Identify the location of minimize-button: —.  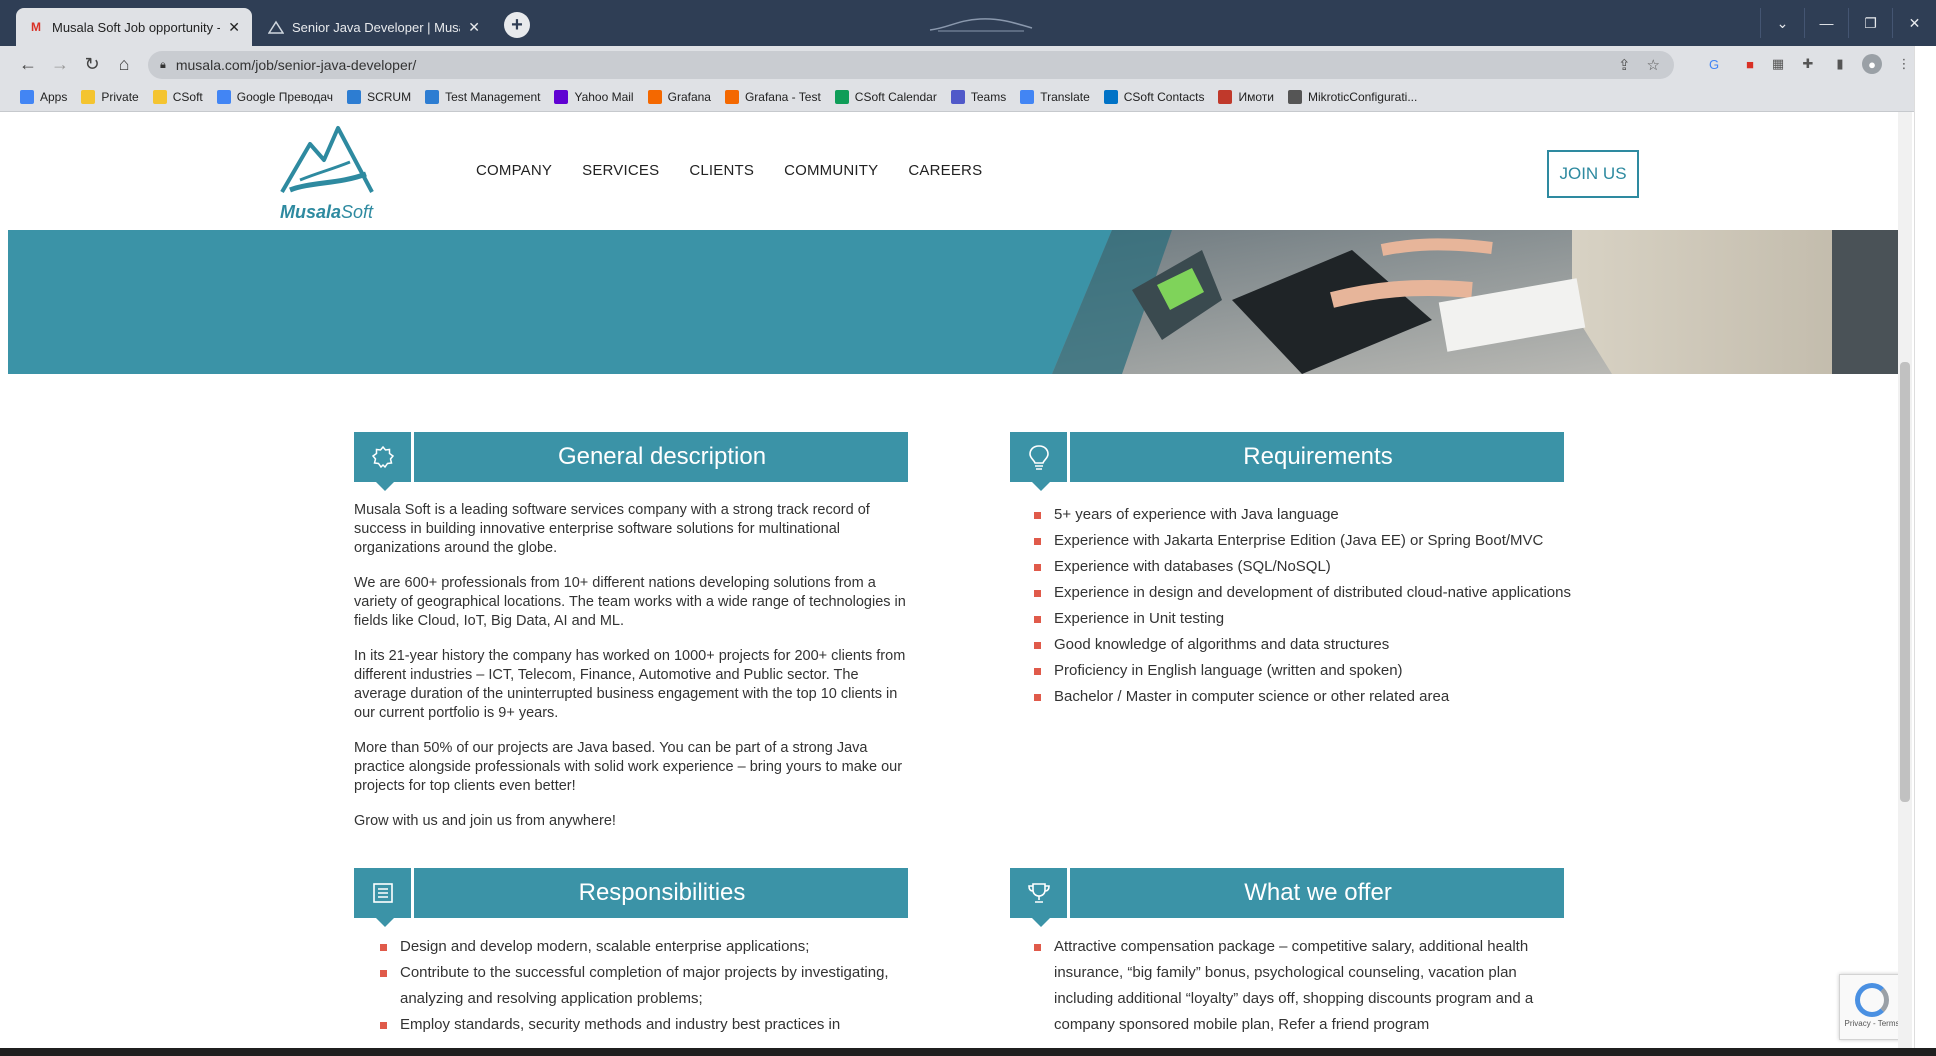
(1826, 23).